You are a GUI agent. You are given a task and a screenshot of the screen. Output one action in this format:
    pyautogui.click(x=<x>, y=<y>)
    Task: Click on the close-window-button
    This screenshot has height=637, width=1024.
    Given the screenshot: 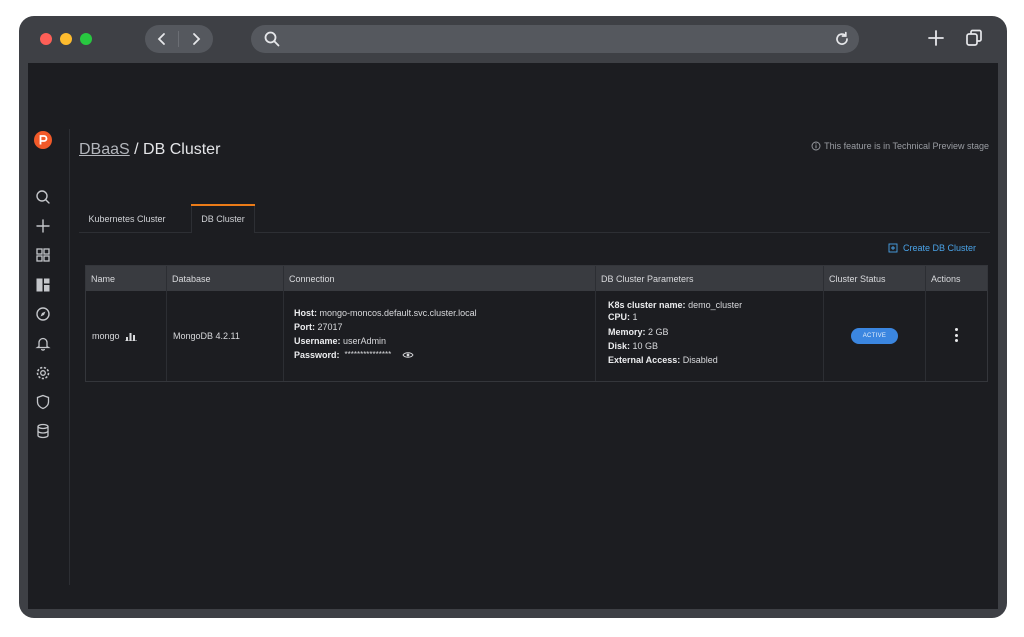 What is the action you would take?
    pyautogui.click(x=46, y=39)
    